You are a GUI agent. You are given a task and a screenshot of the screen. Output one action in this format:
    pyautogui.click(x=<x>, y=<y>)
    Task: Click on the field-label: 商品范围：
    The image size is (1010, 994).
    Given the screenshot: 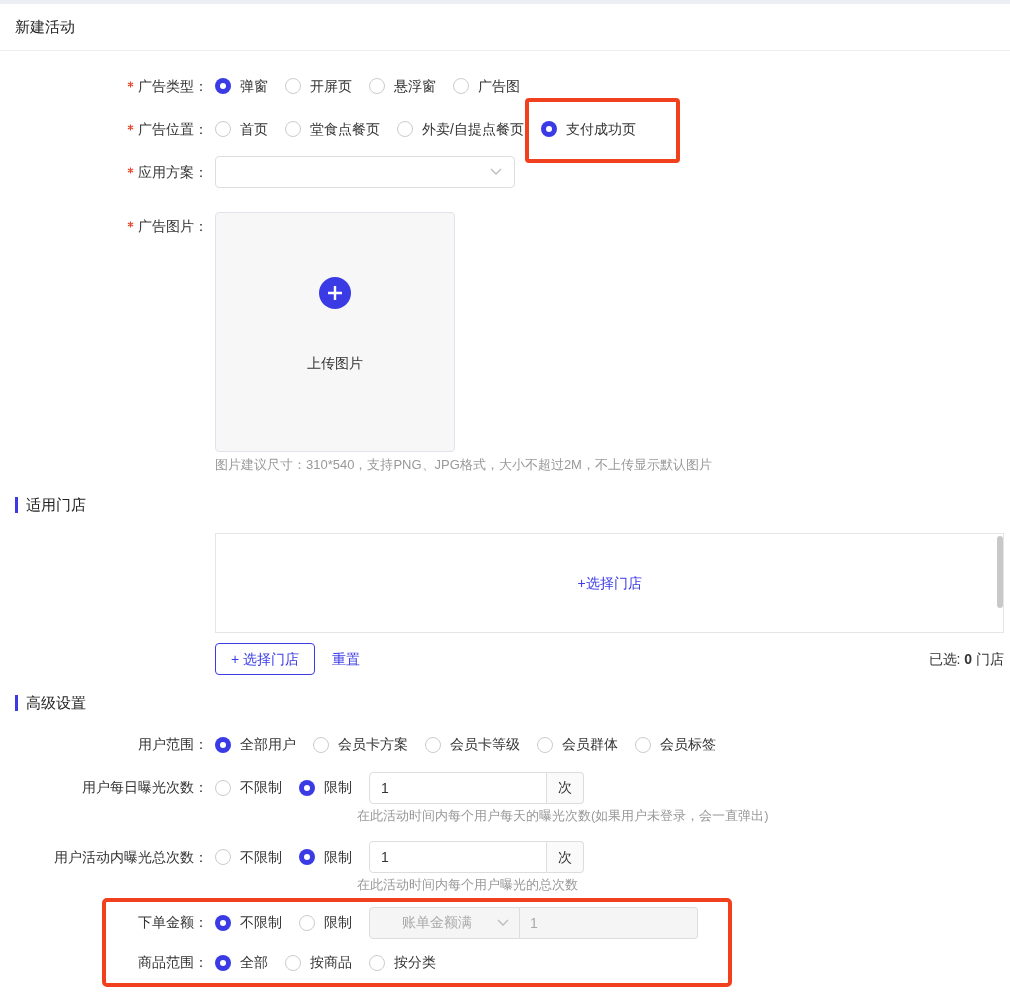 What is the action you would take?
    pyautogui.click(x=173, y=962)
    